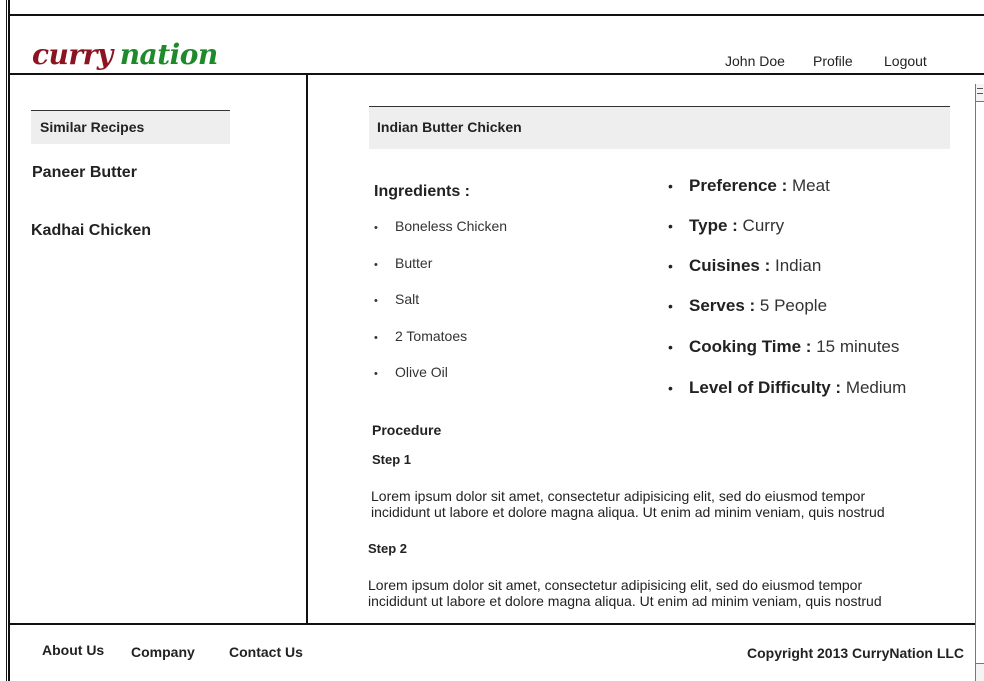 This screenshot has height=681, width=984. What do you see at coordinates (73, 650) in the screenshot?
I see `footer-about-link: About Us` at bounding box center [73, 650].